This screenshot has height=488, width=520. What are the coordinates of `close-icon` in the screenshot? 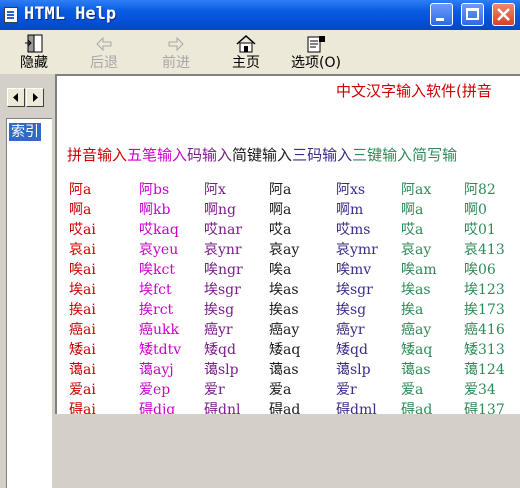 It's located at (503, 14).